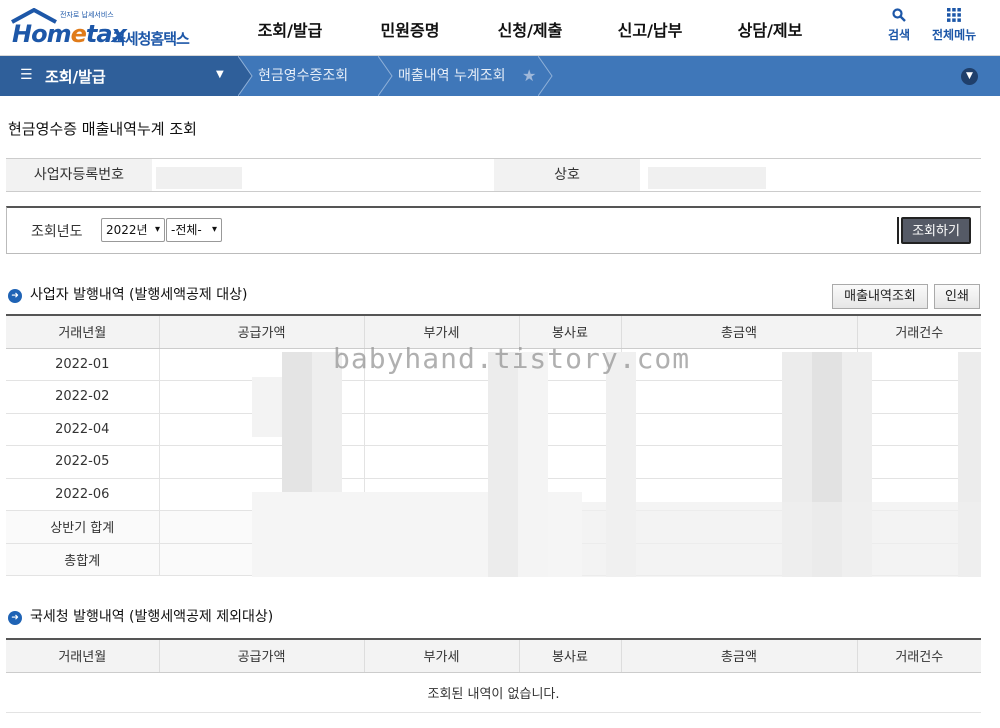 This screenshot has width=1000, height=728. What do you see at coordinates (303, 76) in the screenshot?
I see `breadcrumb-item-cash-receipt: 현금영수증조회` at bounding box center [303, 76].